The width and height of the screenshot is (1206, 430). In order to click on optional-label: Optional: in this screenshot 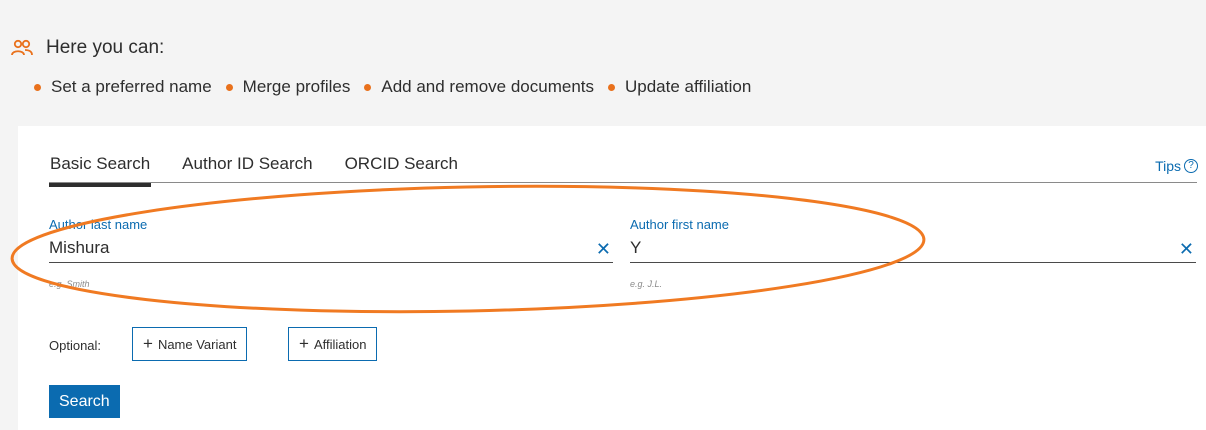, I will do `click(75, 345)`.